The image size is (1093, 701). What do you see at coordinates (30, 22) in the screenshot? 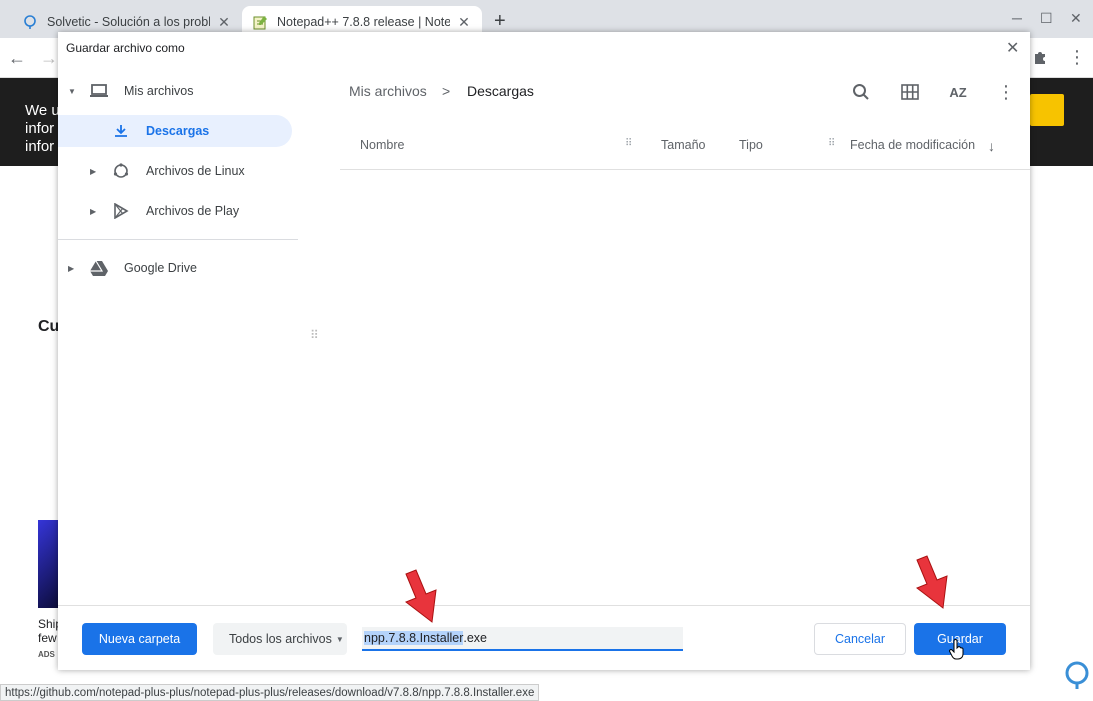
I see `solvetic-favicon-icon` at bounding box center [30, 22].